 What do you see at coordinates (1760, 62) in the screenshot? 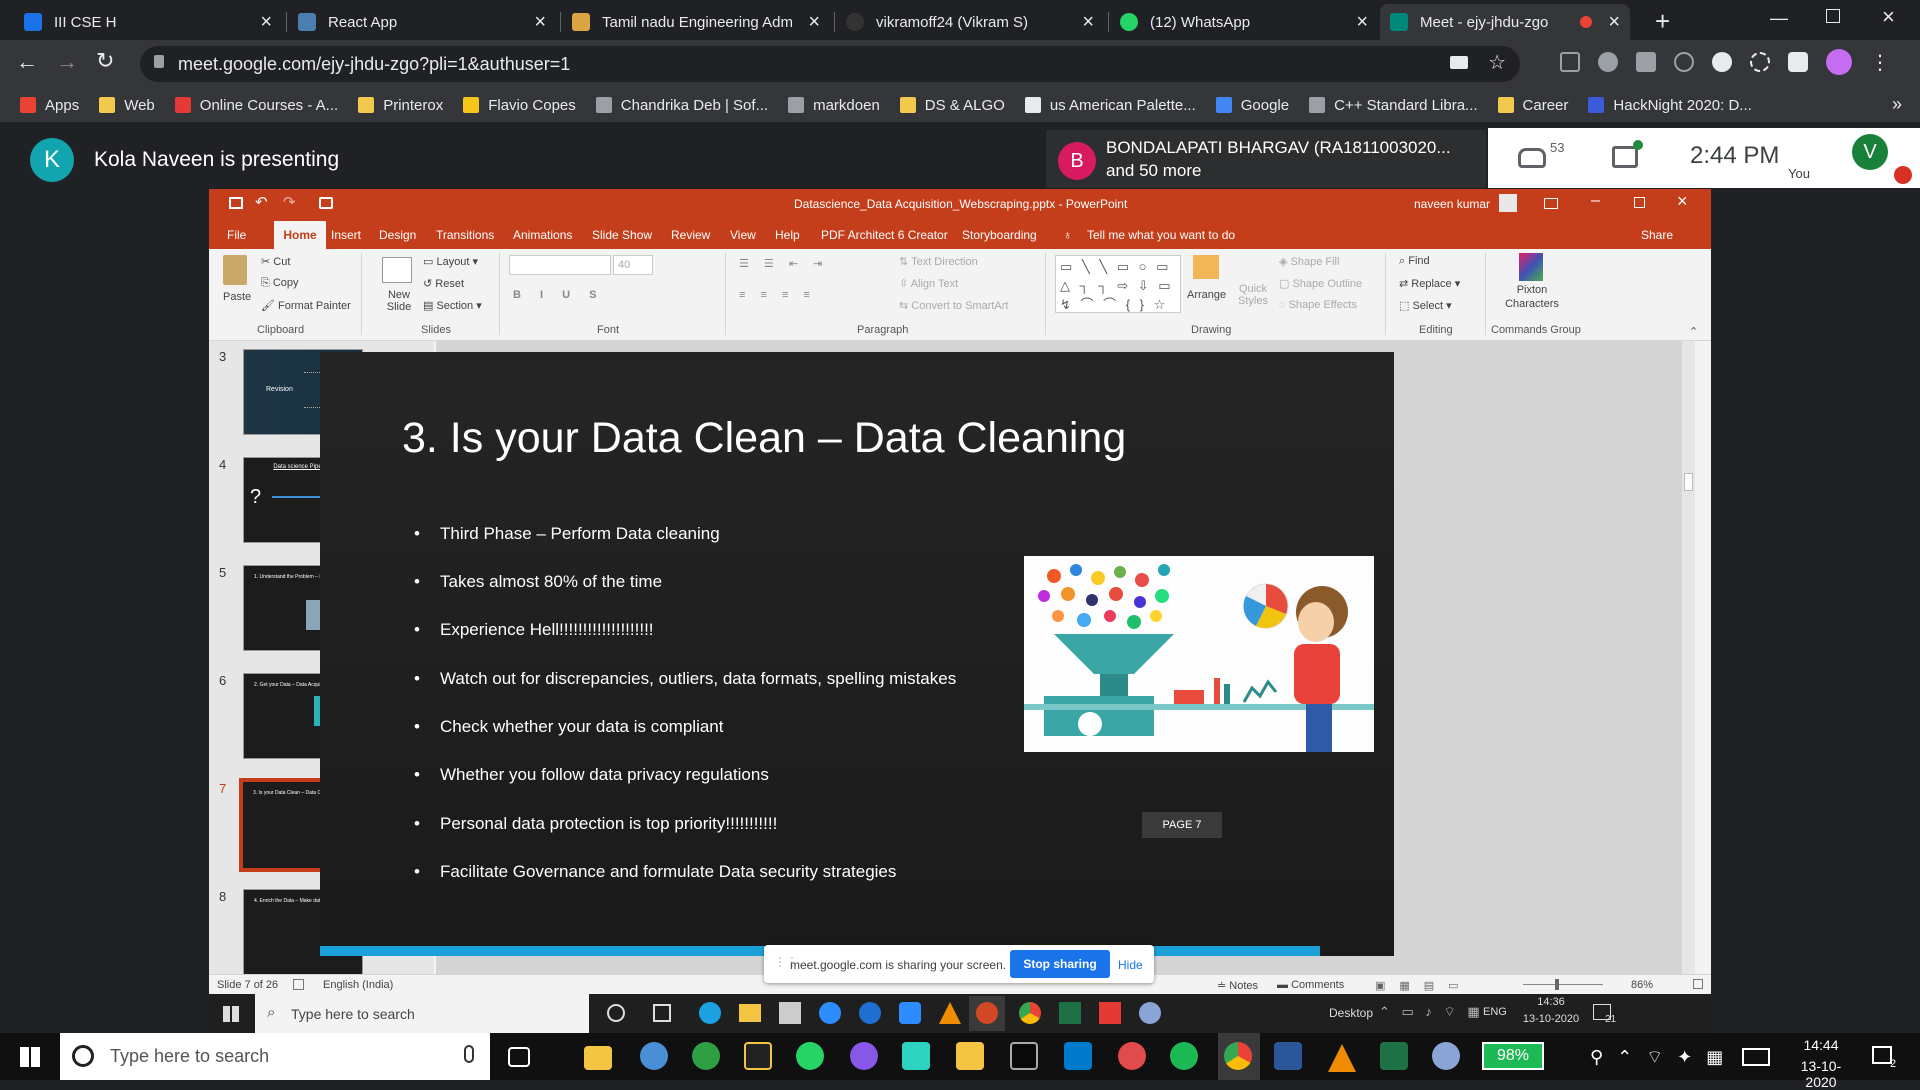
I see `react-devtools-icon` at bounding box center [1760, 62].